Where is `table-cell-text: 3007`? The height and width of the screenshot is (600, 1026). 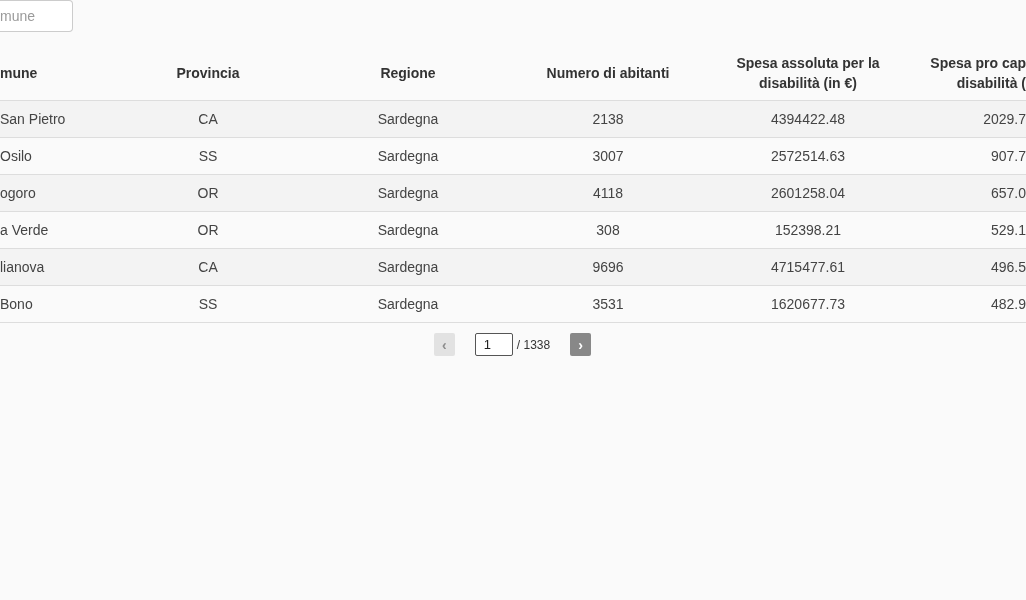 table-cell-text: 3007 is located at coordinates (608, 156).